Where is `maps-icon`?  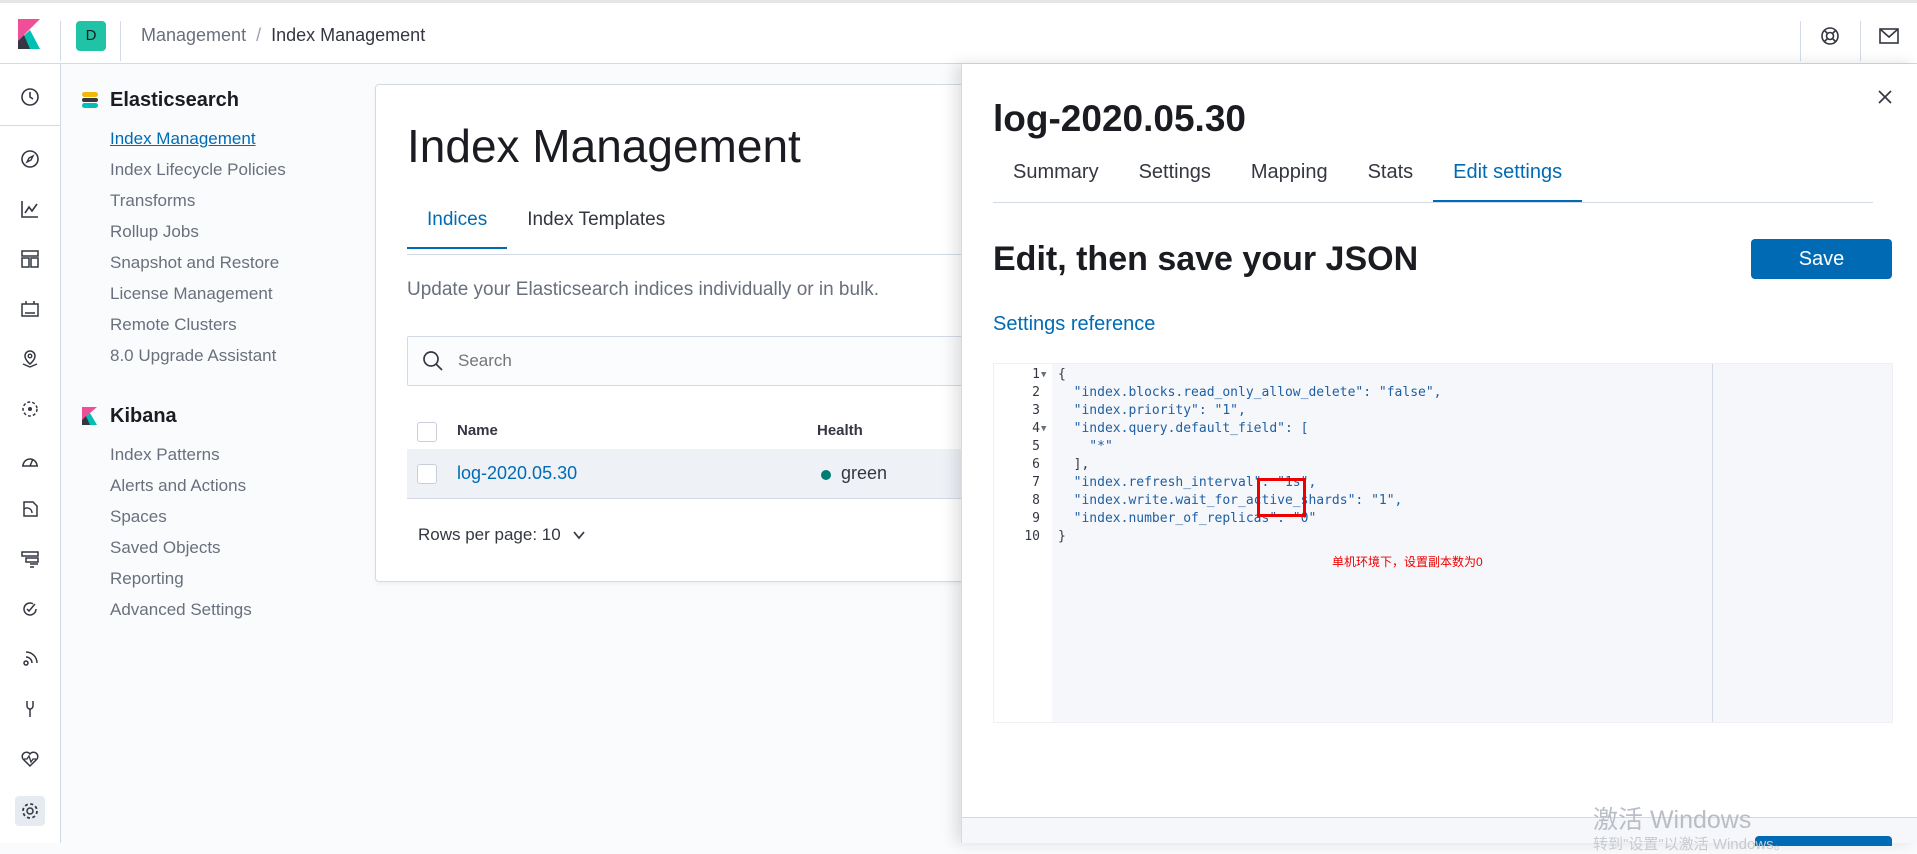
maps-icon is located at coordinates (30, 359).